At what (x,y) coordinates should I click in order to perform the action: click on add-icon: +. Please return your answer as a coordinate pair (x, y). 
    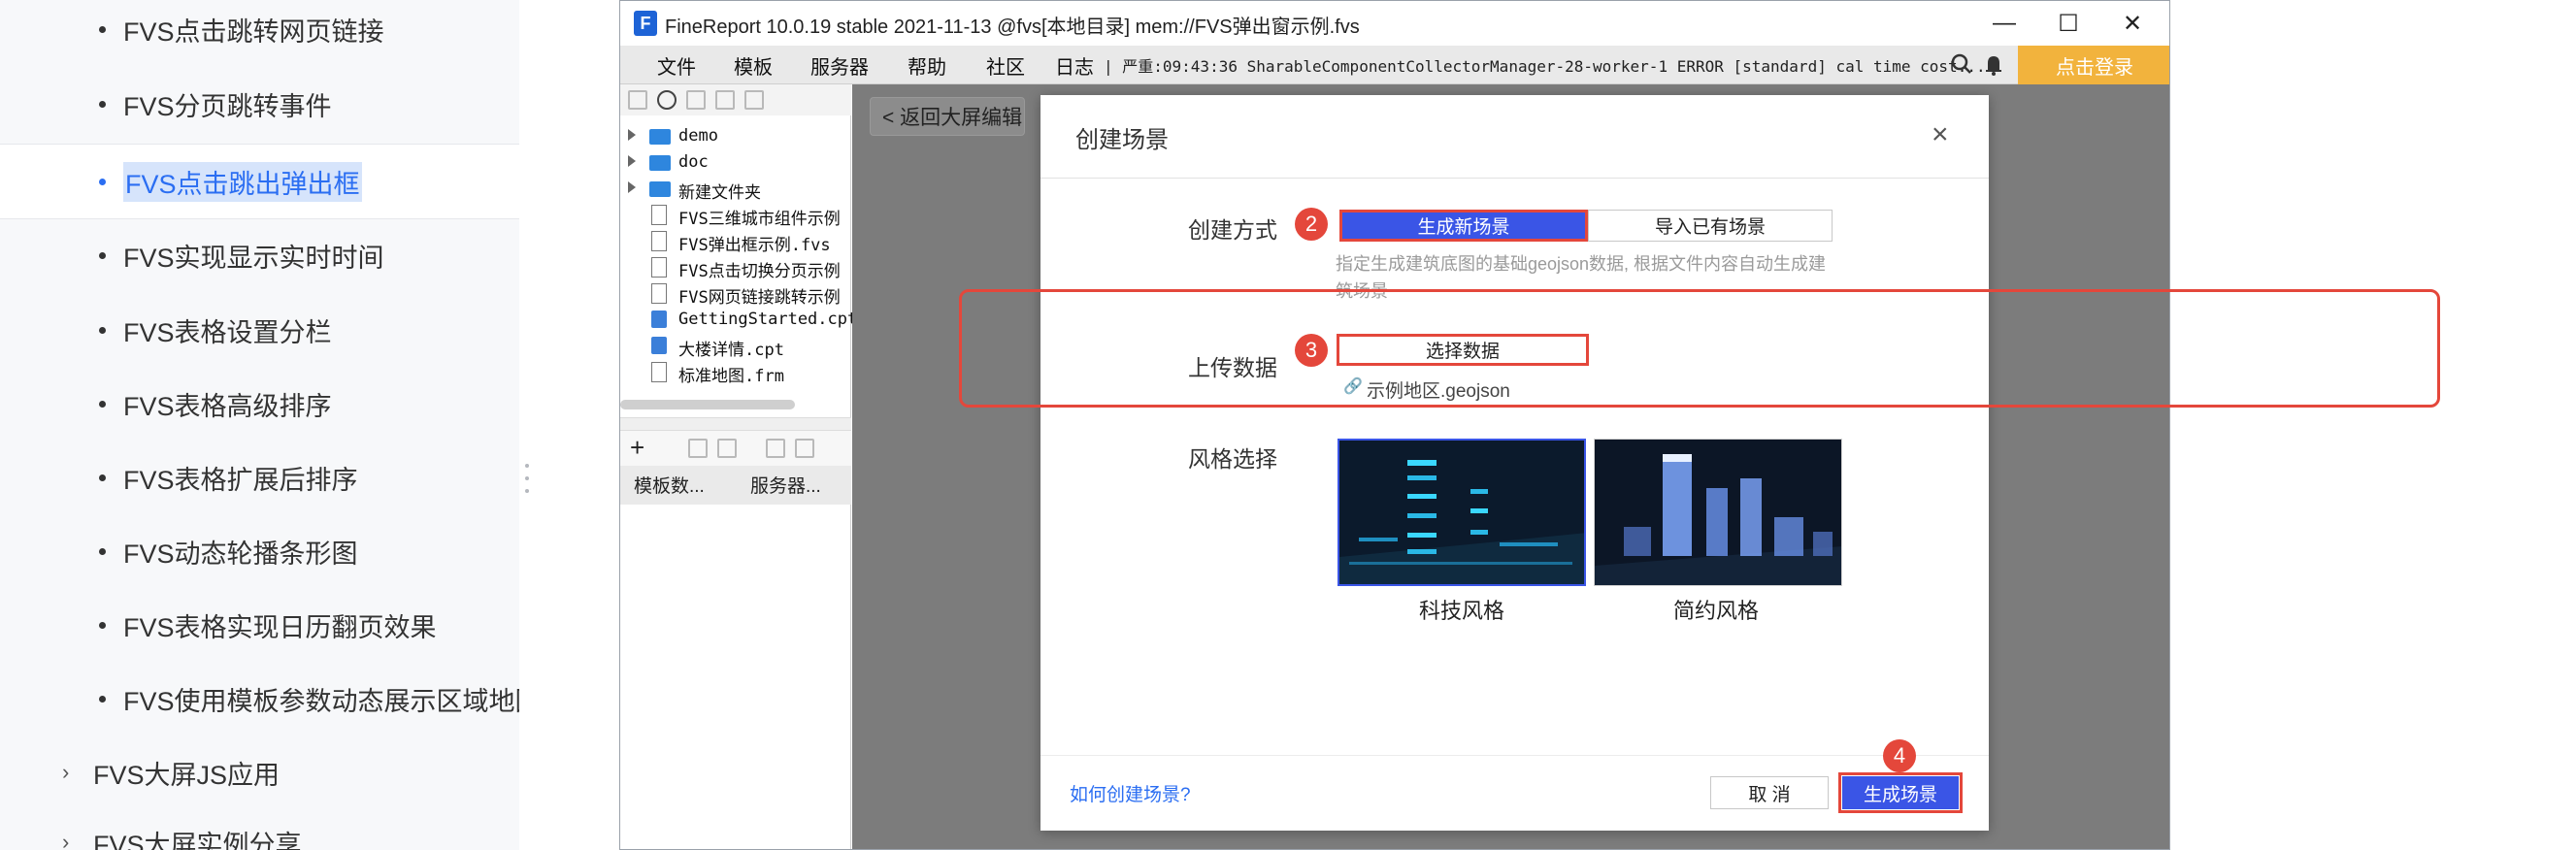
    Looking at the image, I should click on (637, 448).